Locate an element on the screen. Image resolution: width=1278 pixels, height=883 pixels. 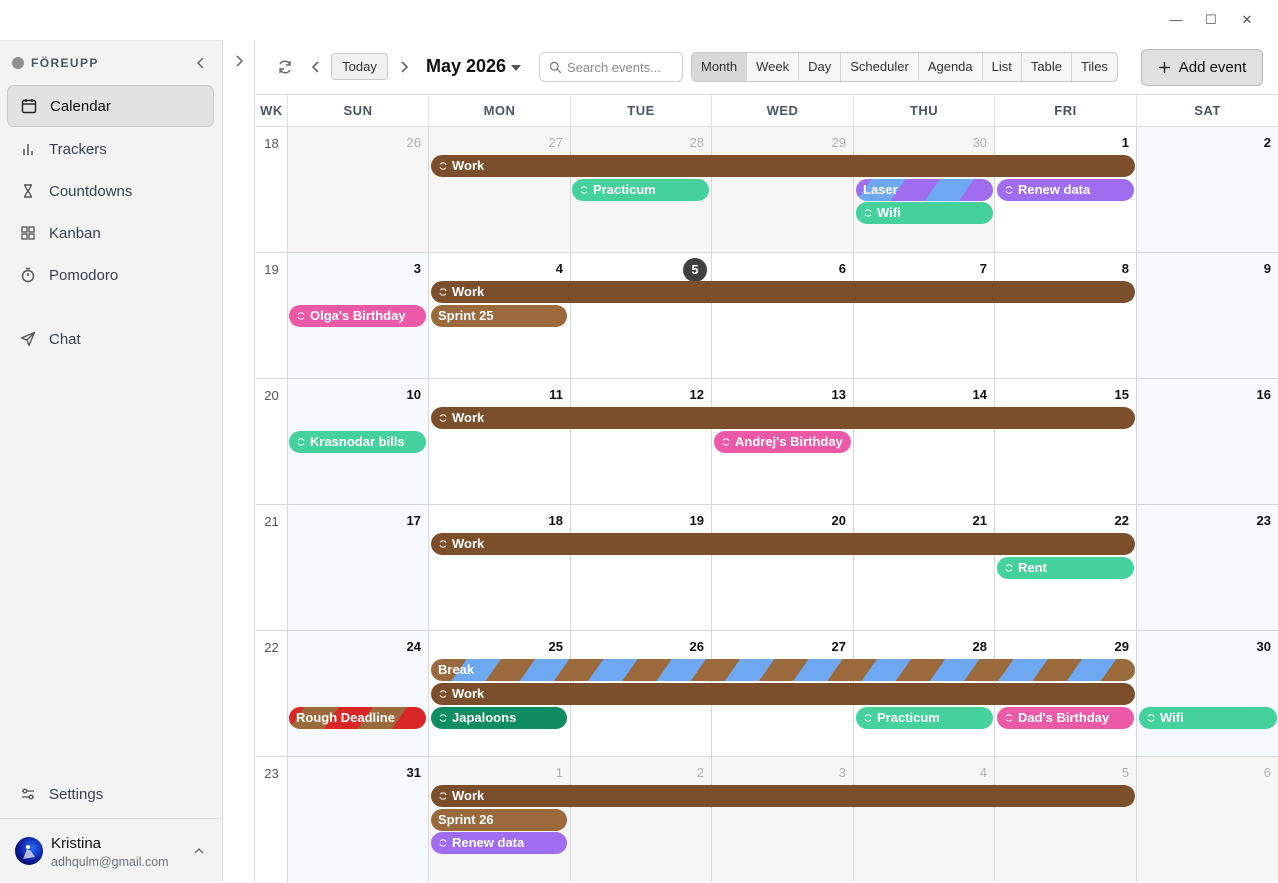
day-cell: 9 is located at coordinates (1207, 315).